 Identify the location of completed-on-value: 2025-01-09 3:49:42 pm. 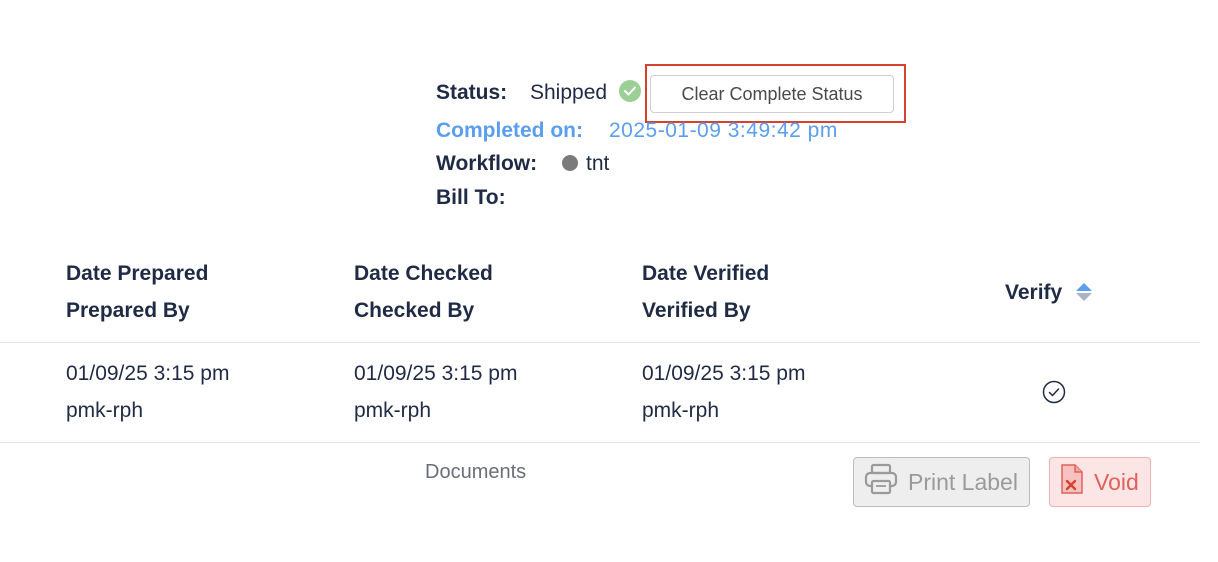
(723, 130).